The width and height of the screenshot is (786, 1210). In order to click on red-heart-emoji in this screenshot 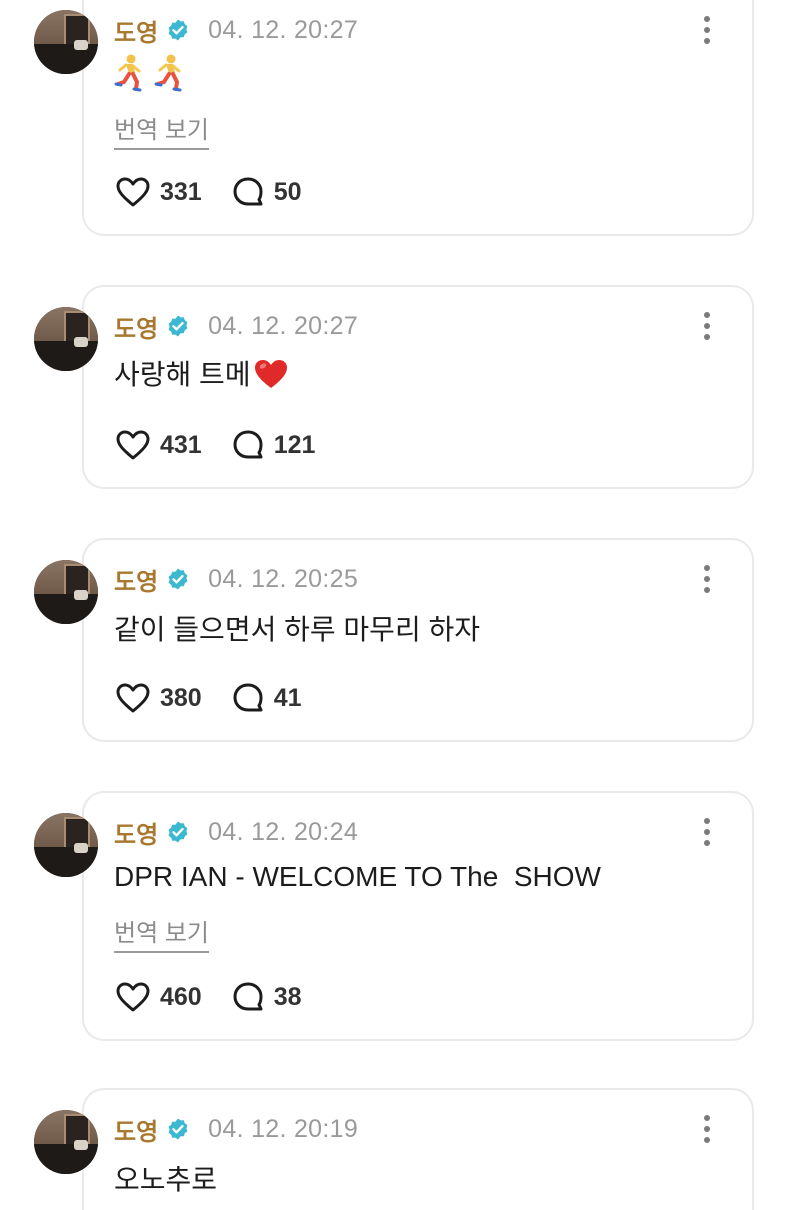, I will do `click(270, 374)`.